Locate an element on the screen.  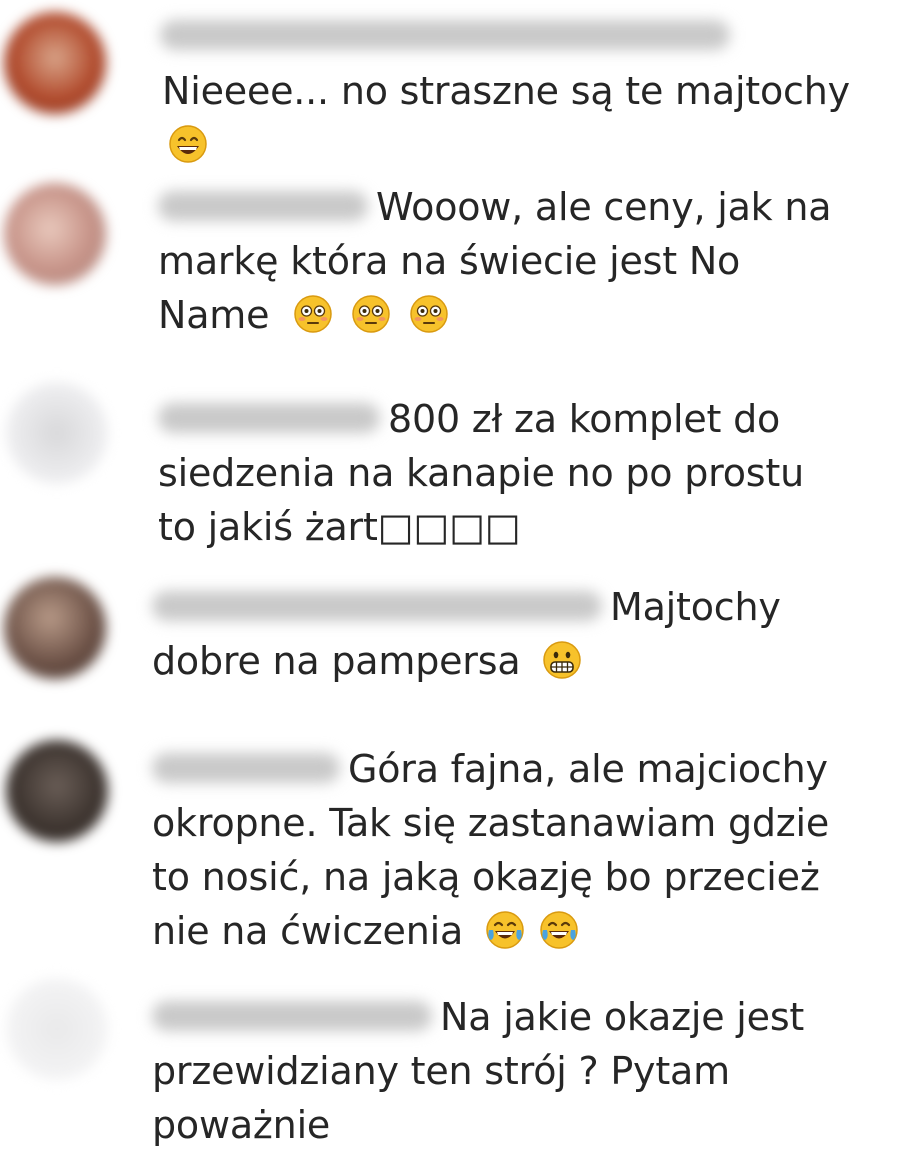
comment-text-line: siedzenia na kanapie no po prostu is located at coordinates (481, 473).